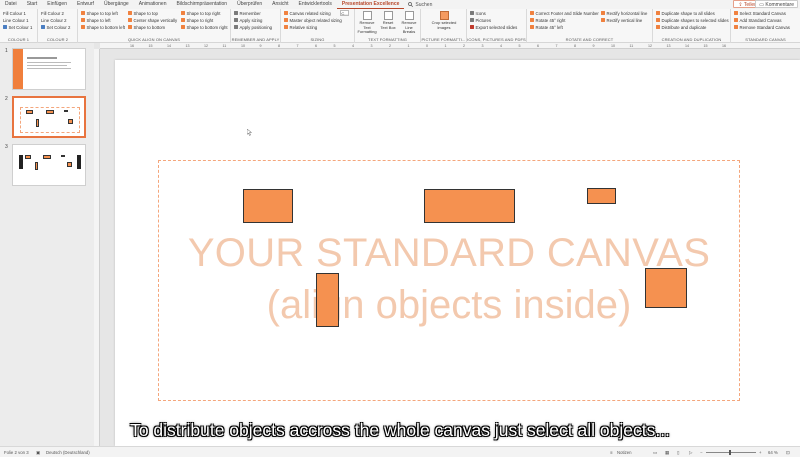 The height and width of the screenshot is (457, 800). What do you see at coordinates (204, 27) in the screenshot?
I see `shape-bottom-right-button: Shape to bottom right` at bounding box center [204, 27].